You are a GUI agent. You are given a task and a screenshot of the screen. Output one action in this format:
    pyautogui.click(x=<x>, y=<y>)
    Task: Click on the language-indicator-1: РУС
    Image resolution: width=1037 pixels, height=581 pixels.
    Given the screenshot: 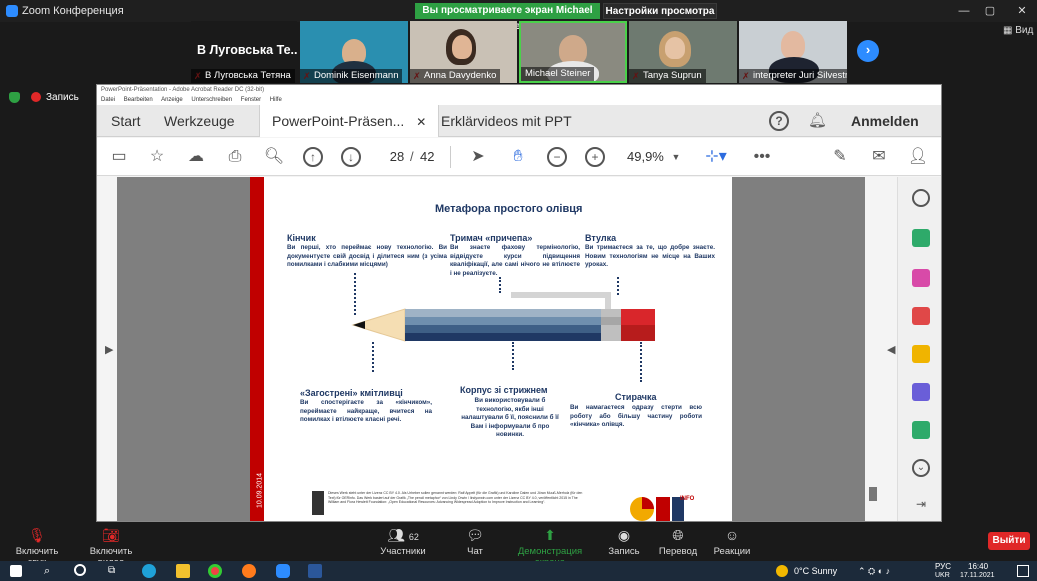 What is the action you would take?
    pyautogui.click(x=943, y=566)
    